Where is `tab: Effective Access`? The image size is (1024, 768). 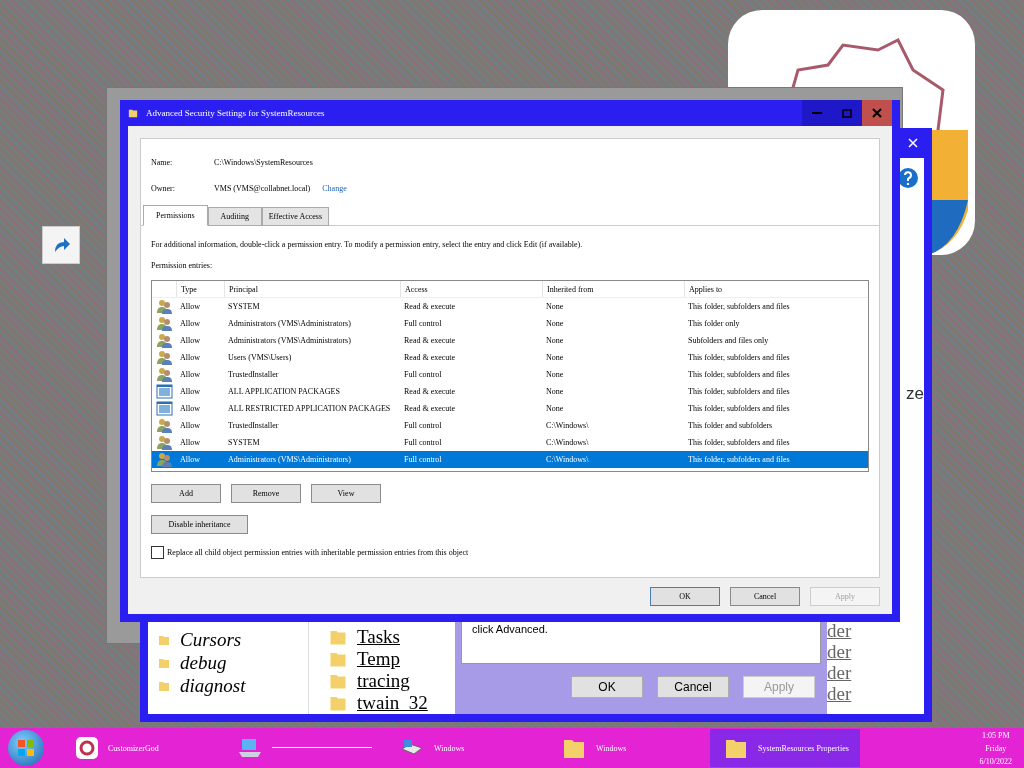 tab: Effective Access is located at coordinates (295, 216).